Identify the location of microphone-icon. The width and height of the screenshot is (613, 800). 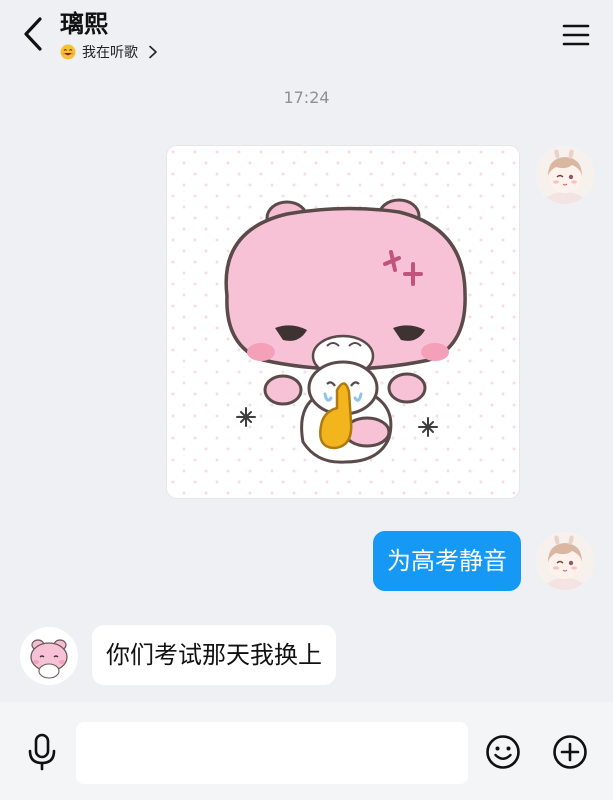
(42, 752).